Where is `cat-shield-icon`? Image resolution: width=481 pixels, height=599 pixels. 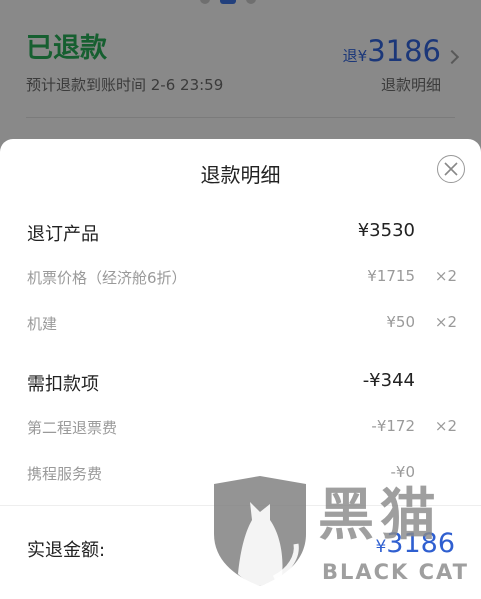
cat-shield-icon is located at coordinates (260, 531).